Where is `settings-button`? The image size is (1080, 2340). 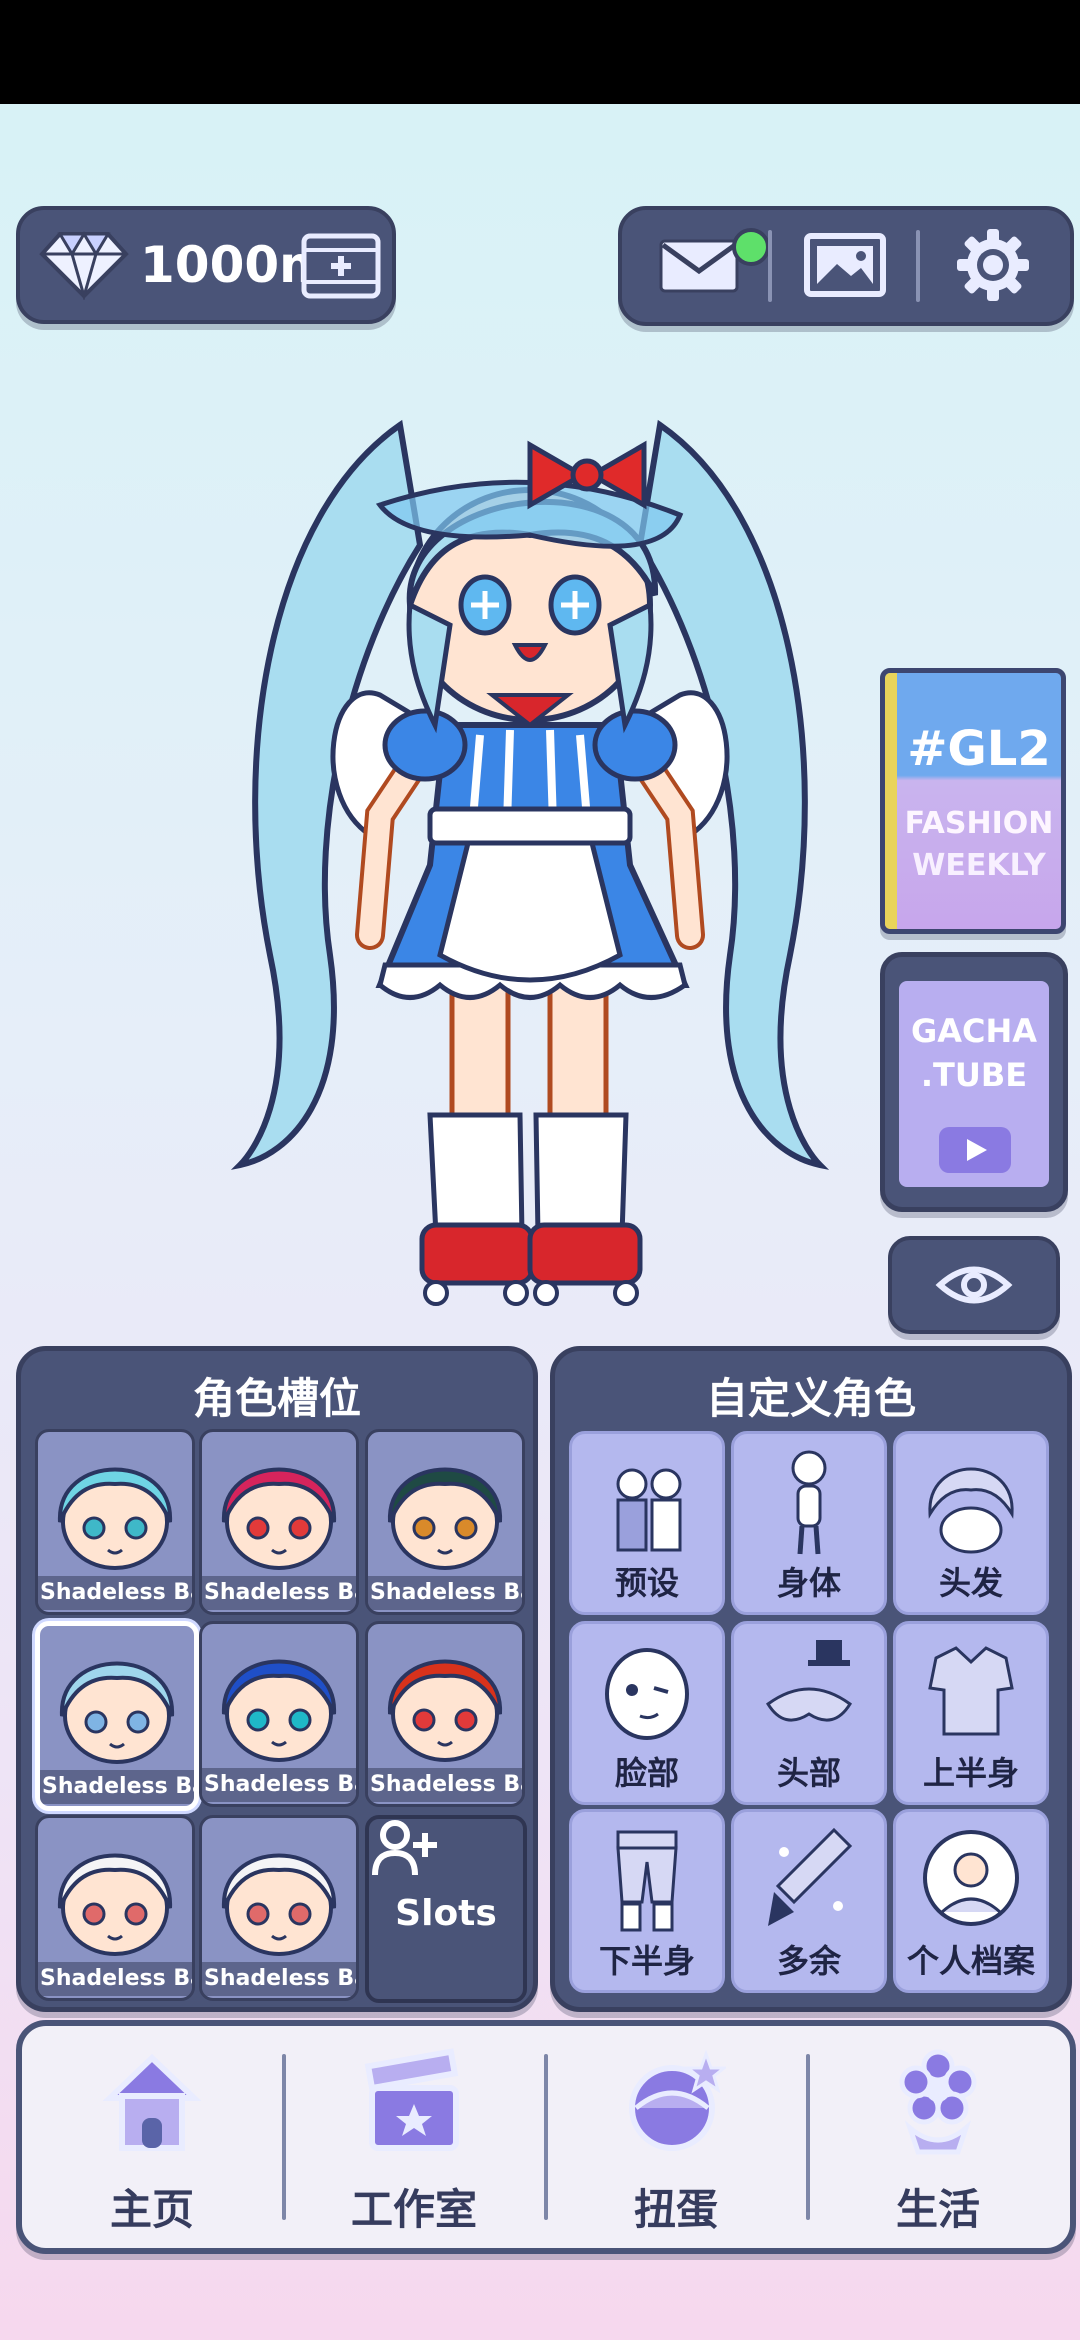
settings-button is located at coordinates (993, 265).